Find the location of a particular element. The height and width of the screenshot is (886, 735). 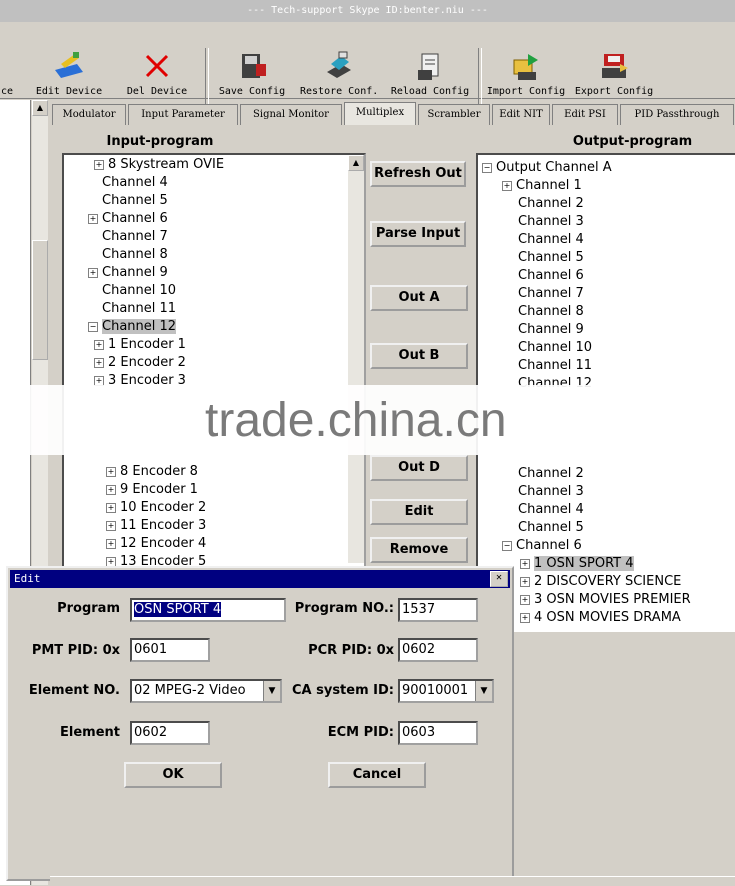

ecm-pid-field: 0603 is located at coordinates (438, 733).